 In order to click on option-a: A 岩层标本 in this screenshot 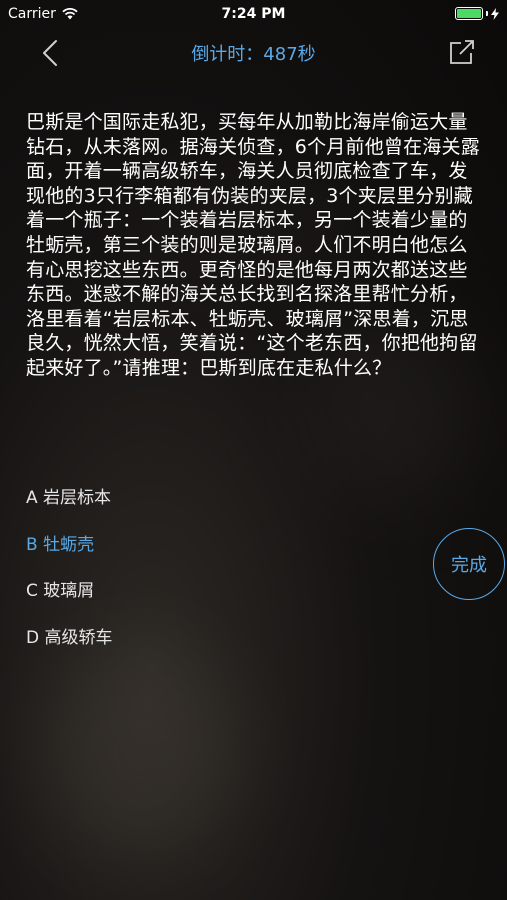, I will do `click(216, 507)`.